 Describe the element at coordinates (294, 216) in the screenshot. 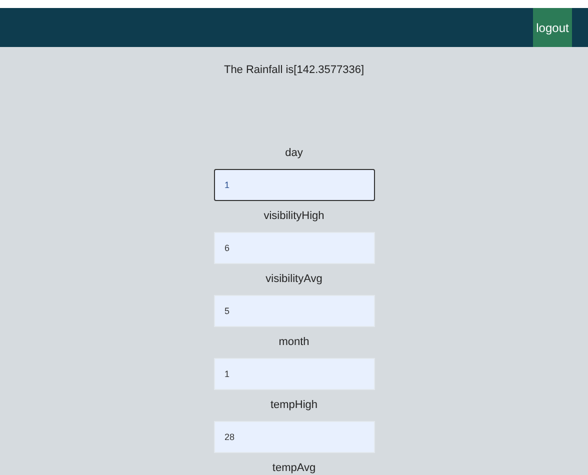

I see `field-label: visibilityHigh` at that location.